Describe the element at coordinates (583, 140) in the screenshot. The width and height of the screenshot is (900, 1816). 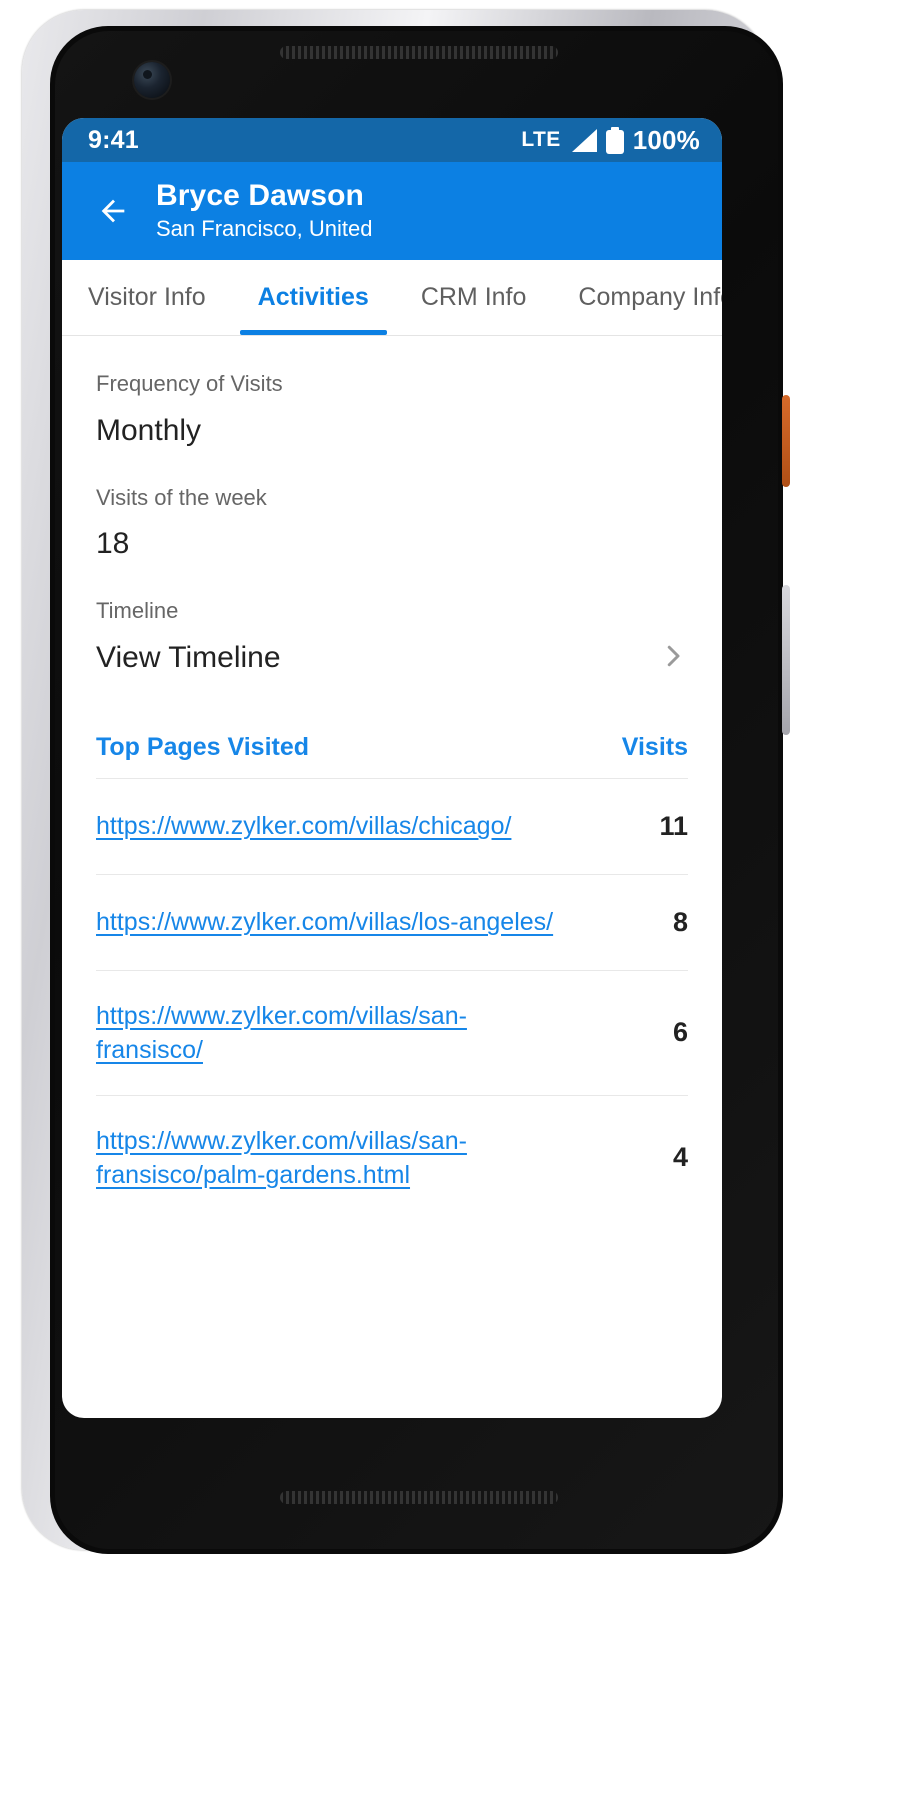
I see `signal-bars-icon` at that location.